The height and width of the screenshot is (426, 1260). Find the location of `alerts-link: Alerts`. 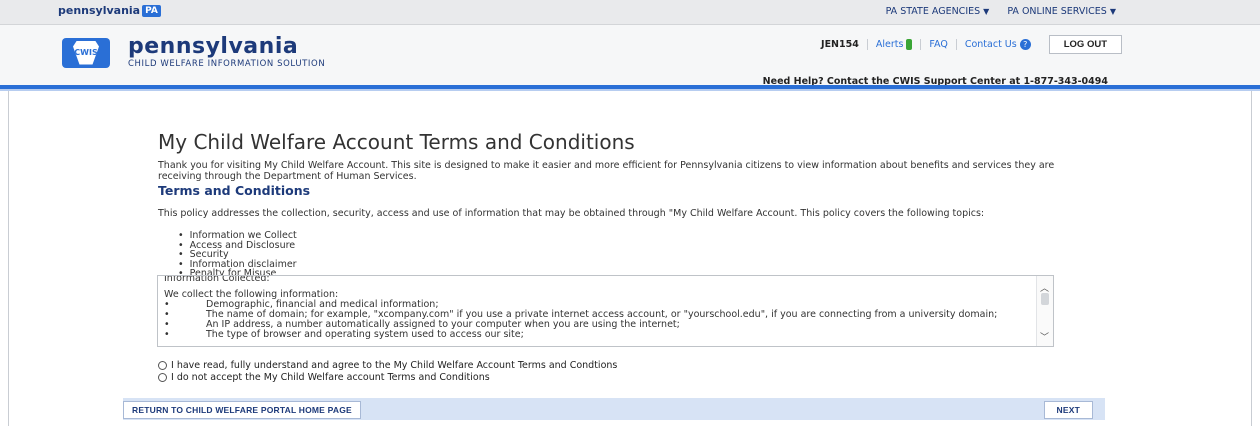

alerts-link: Alerts is located at coordinates (895, 44).